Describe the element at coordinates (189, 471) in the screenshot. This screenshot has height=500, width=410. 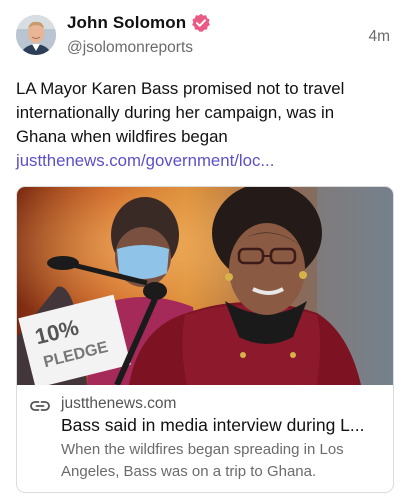
I see `card-description-line: Angeles, Bass was on a trip to Ghana.` at that location.